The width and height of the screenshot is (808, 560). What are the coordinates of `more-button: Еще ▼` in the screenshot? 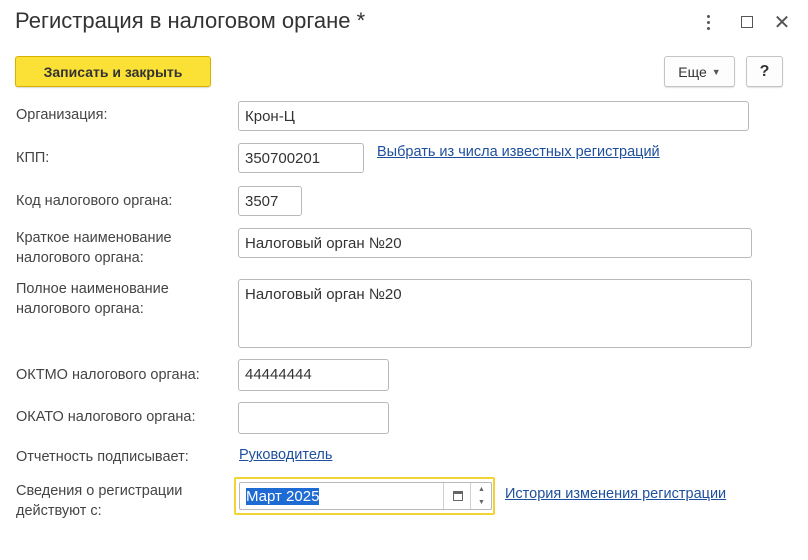 It's located at (699, 71).